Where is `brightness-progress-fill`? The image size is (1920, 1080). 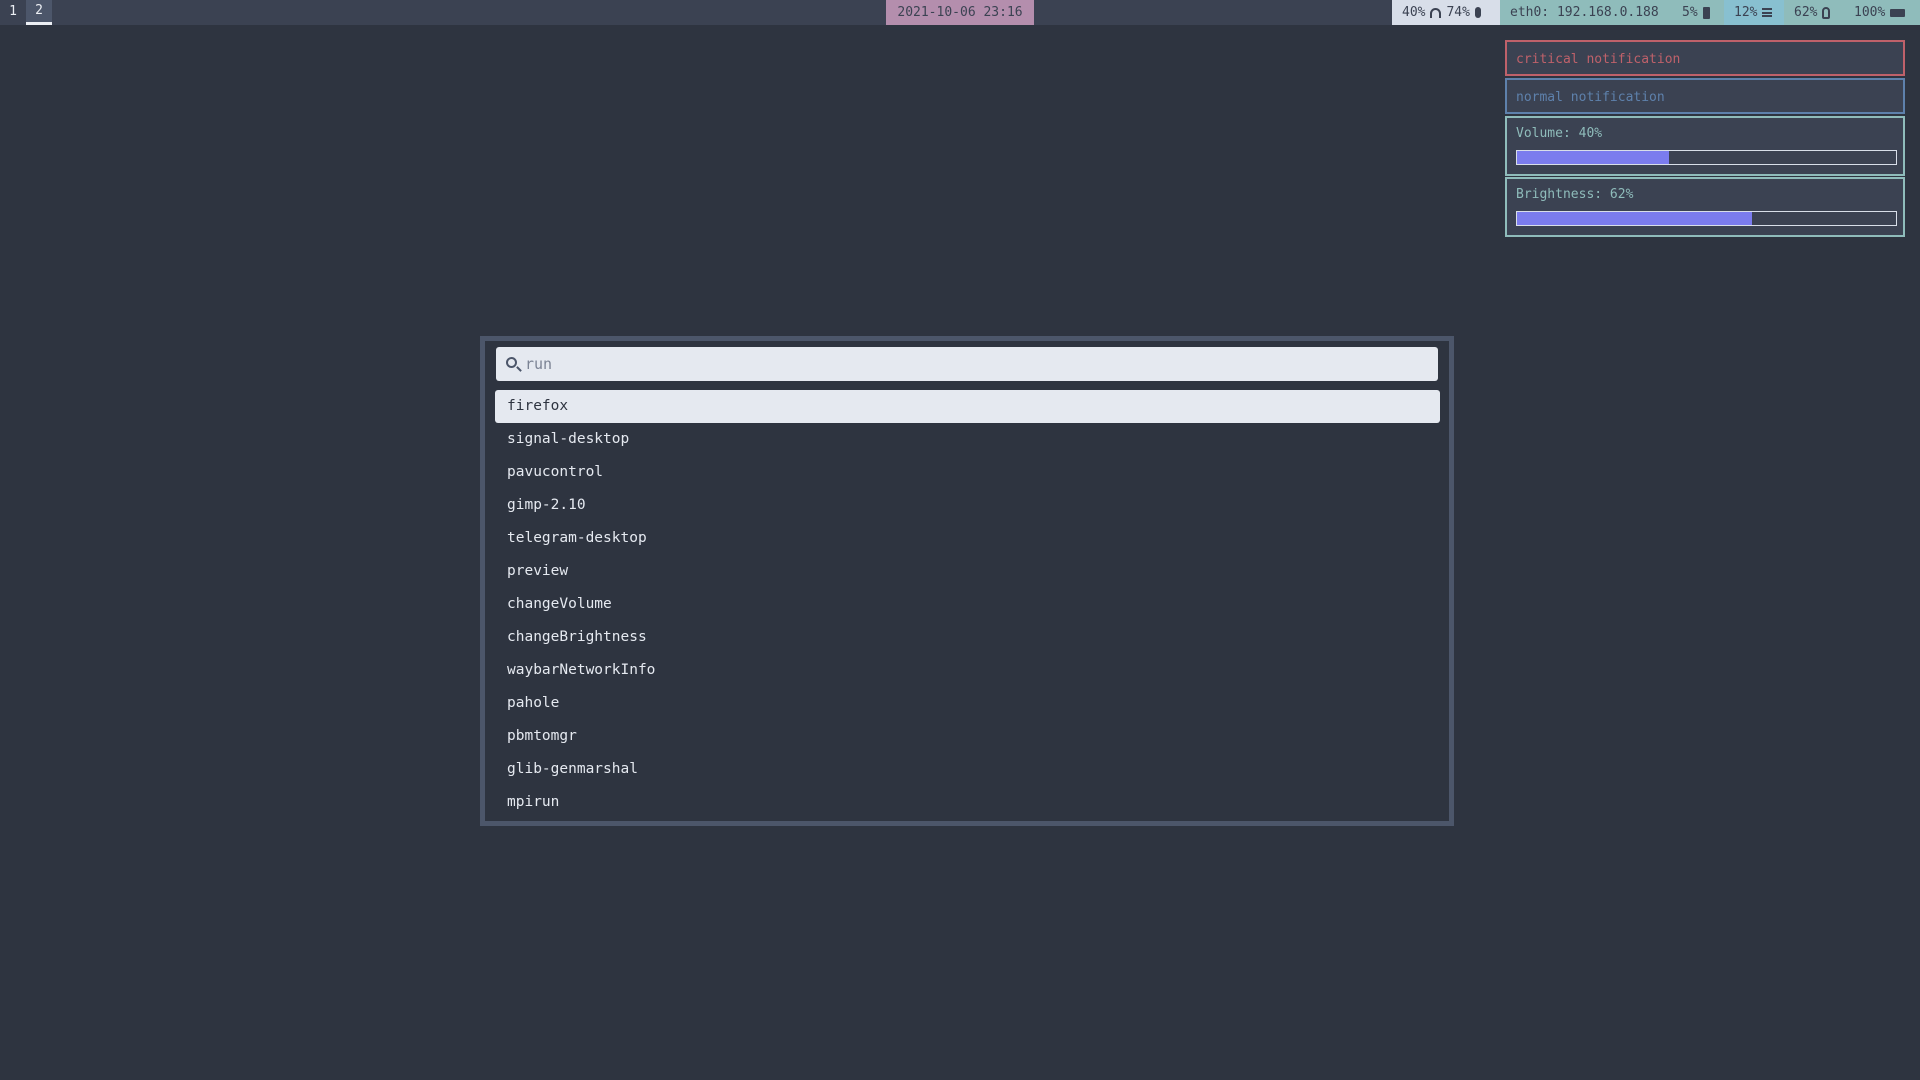
brightness-progress-fill is located at coordinates (1634, 218).